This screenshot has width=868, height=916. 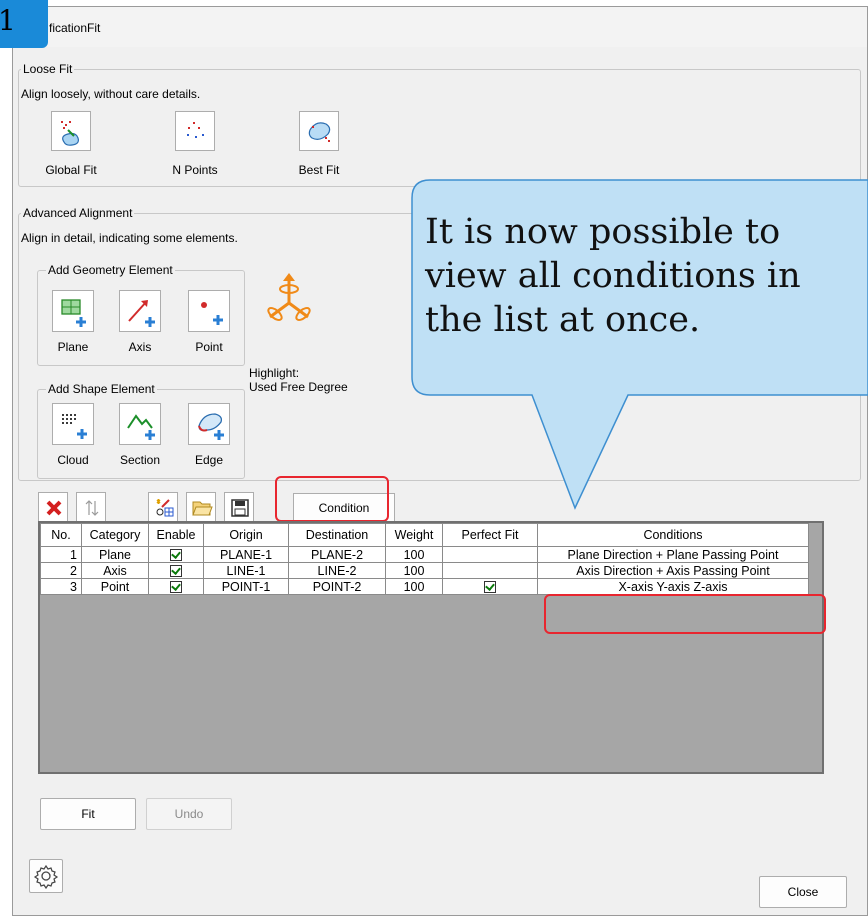 I want to click on callout-line-3: the list at once., so click(x=563, y=320).